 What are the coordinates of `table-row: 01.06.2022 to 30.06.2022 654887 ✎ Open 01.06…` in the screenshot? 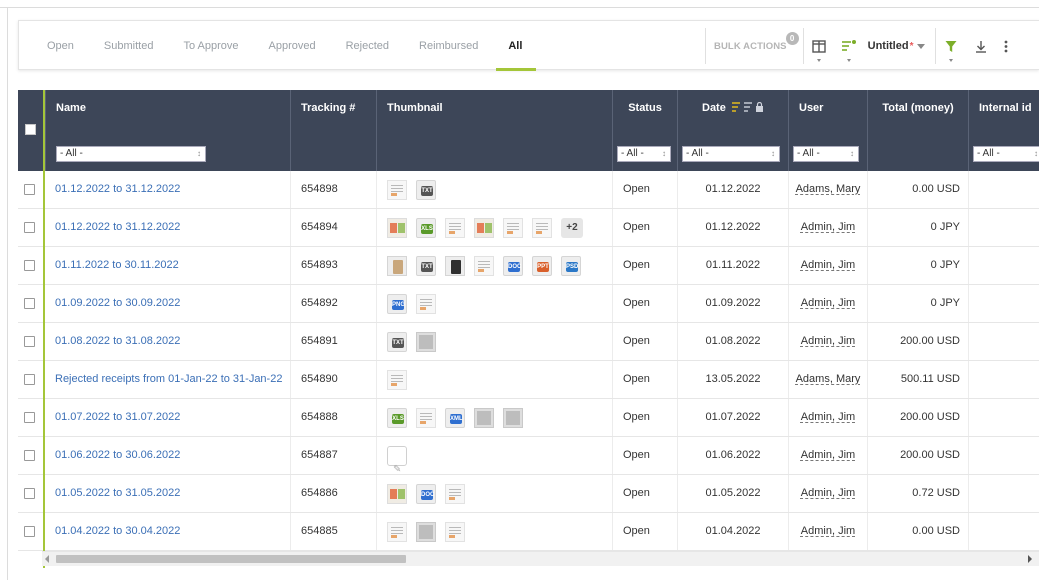 It's located at (528, 456).